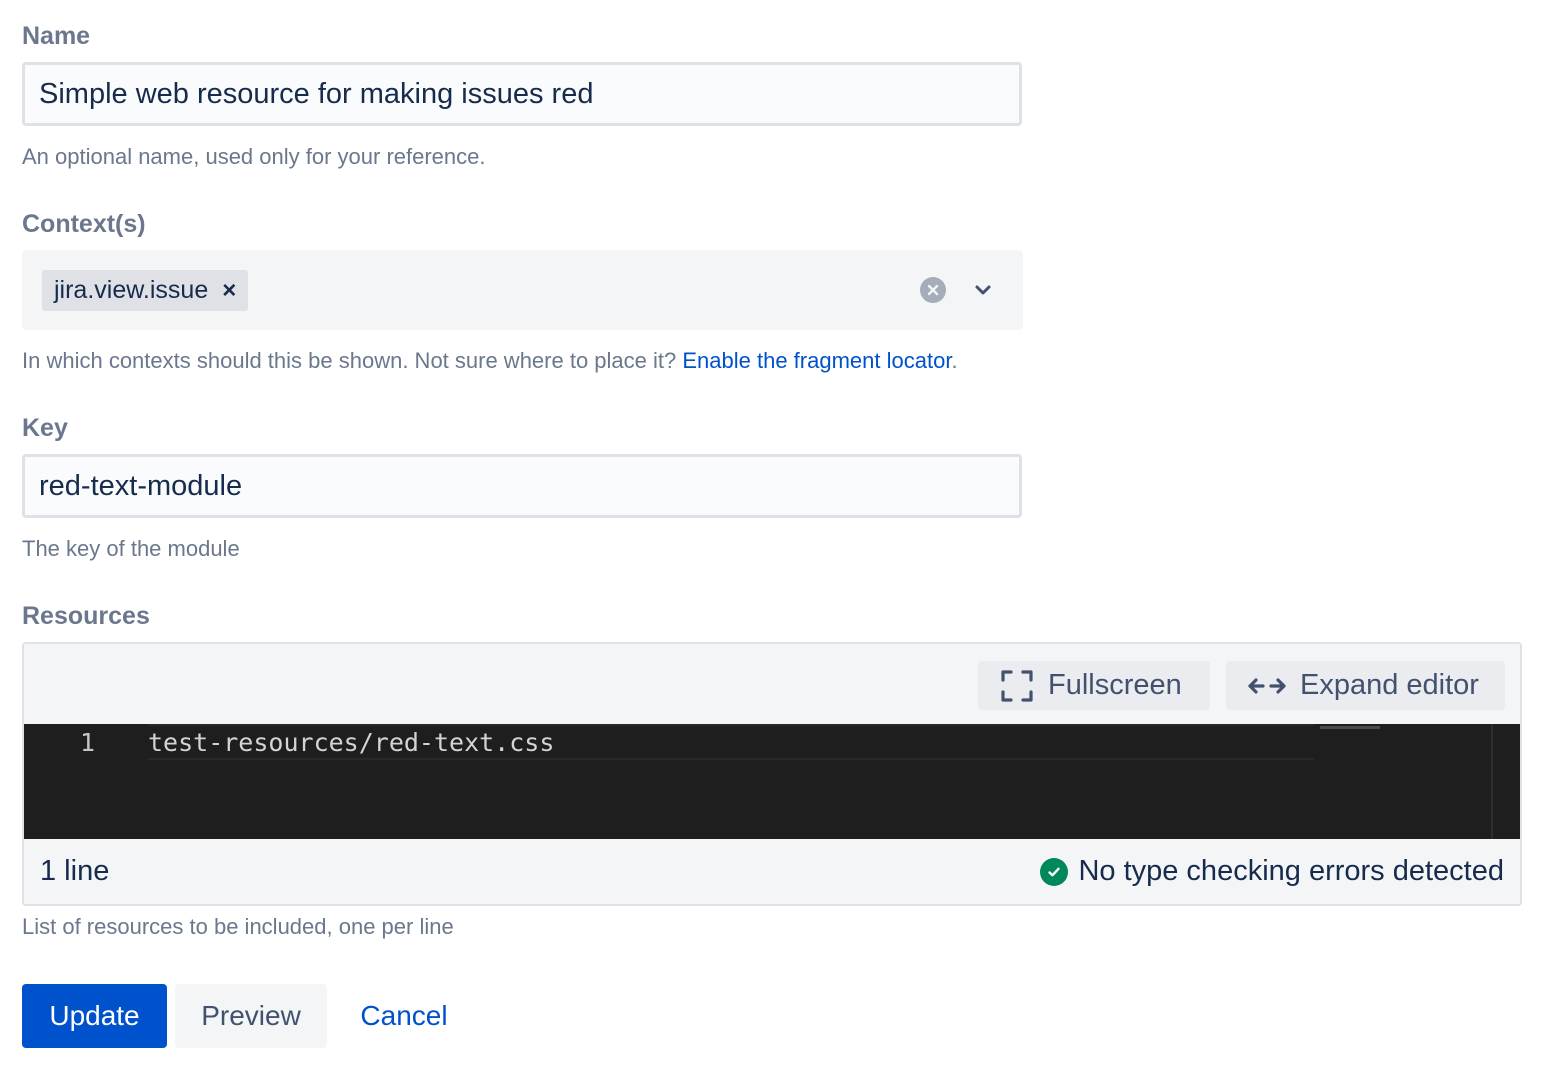 Image resolution: width=1568 pixels, height=1070 pixels. Describe the element at coordinates (1389, 685) in the screenshot. I see `expand-editor-label: Expand editor` at that location.